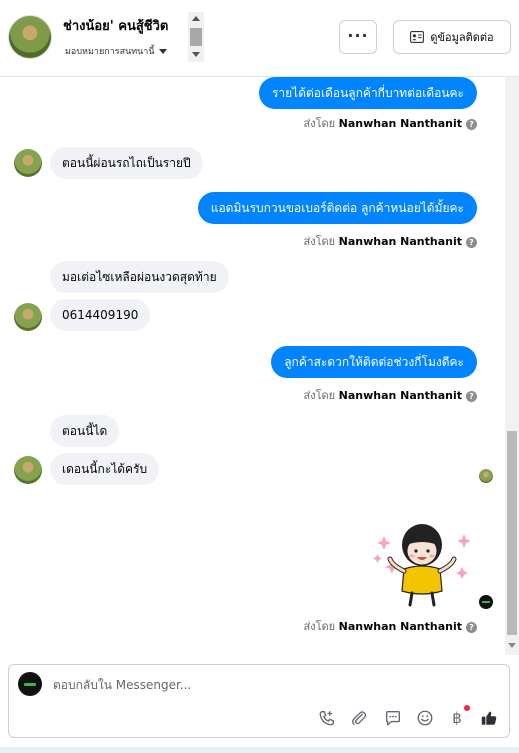 The height and width of the screenshot is (753, 519). I want to click on outgoing-message: รายได้ต่อเดือนลูกค้ากี่บาทต่อเดือนคะ, so click(367, 93).